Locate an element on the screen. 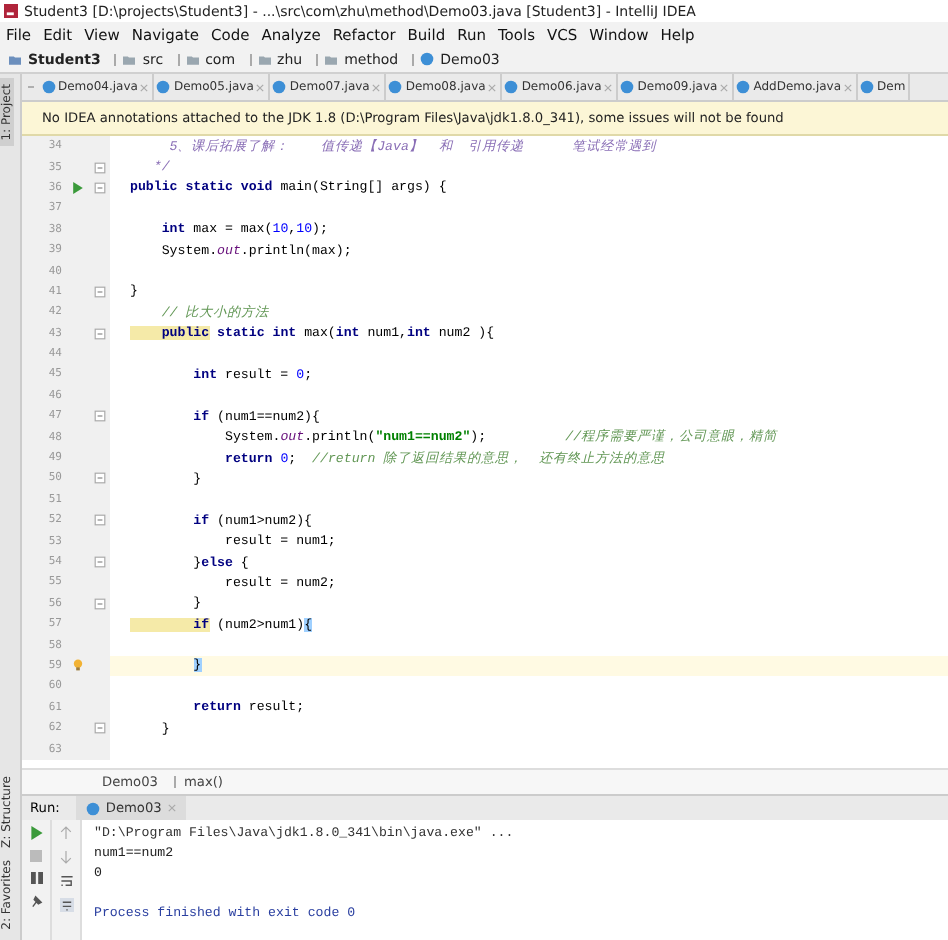 This screenshot has height=940, width=948. project-folder-icon is located at coordinates (15, 59).